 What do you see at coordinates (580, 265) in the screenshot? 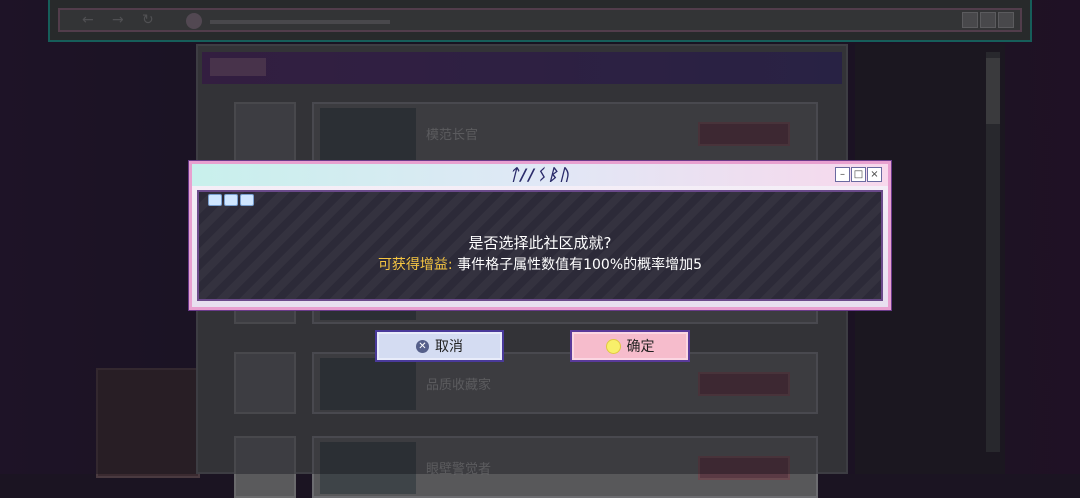
I see `benefit-text: 事件格子属性数值有100%的概率增加5` at bounding box center [580, 265].